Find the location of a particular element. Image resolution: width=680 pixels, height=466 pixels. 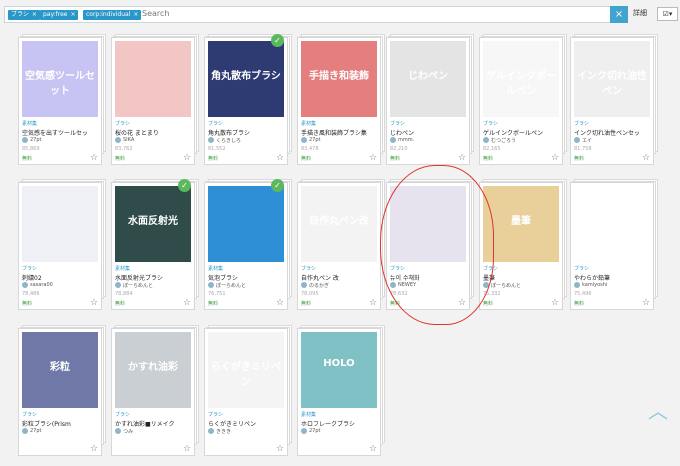

material-thumbnail: ゲルインクボールペン is located at coordinates (521, 79).